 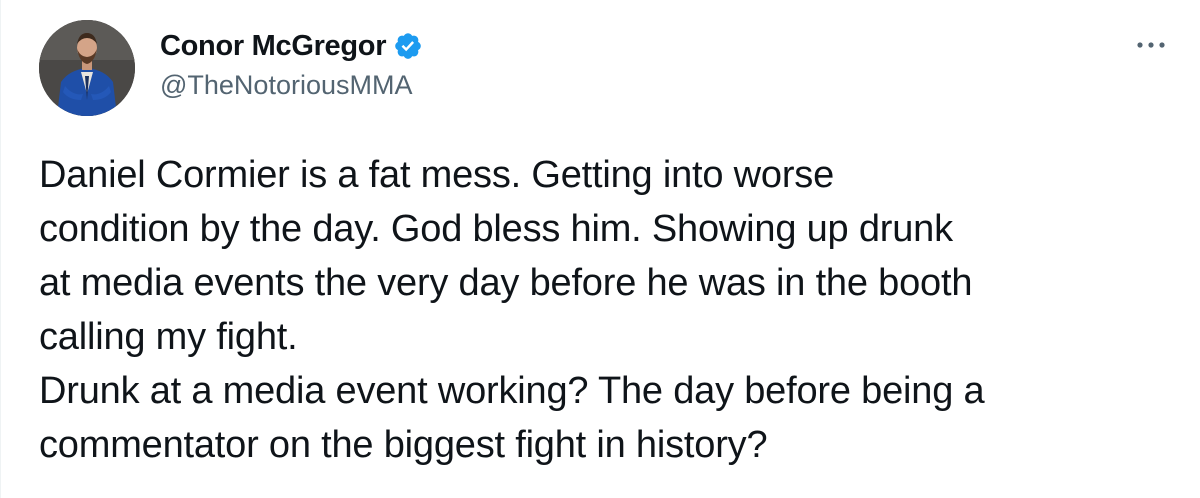 What do you see at coordinates (291, 85) in the screenshot?
I see `author-handle: @TheNotoriousMMA` at bounding box center [291, 85].